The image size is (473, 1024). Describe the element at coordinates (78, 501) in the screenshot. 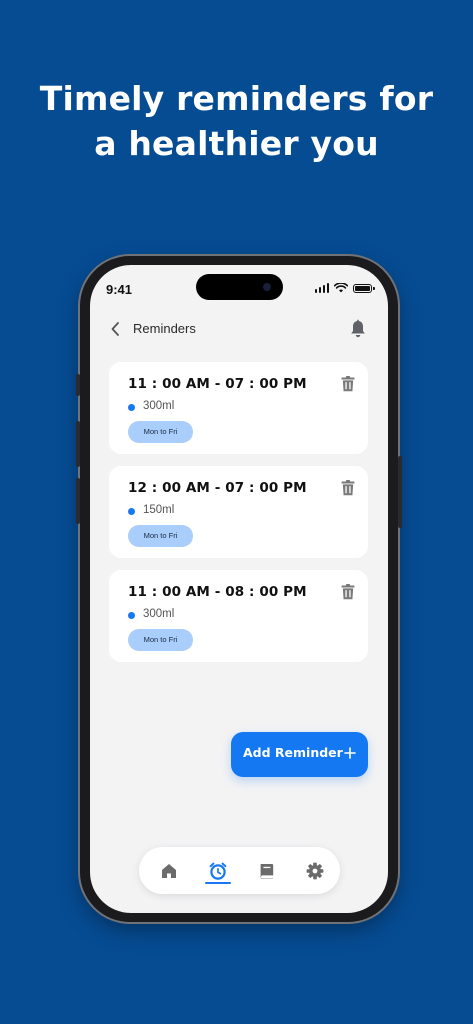

I see `volume-down-button` at that location.